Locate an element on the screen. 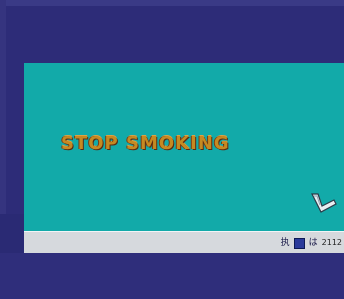  inset-panel is located at coordinates (12, 234).